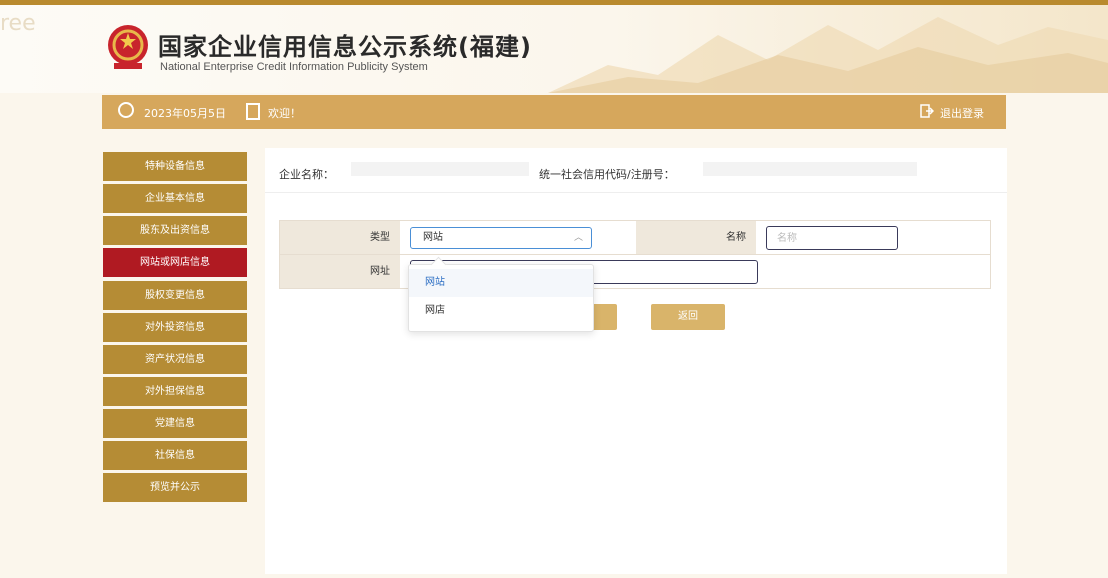 This screenshot has height=578, width=1108. I want to click on mountains-illustration, so click(828, 55).